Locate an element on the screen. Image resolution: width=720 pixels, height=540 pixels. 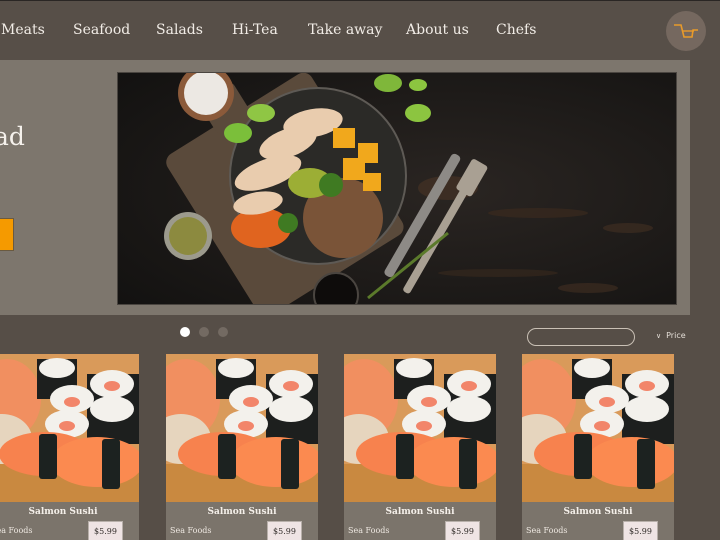
sort-price-dropdown: ∨ Price is located at coordinates (671, 335).